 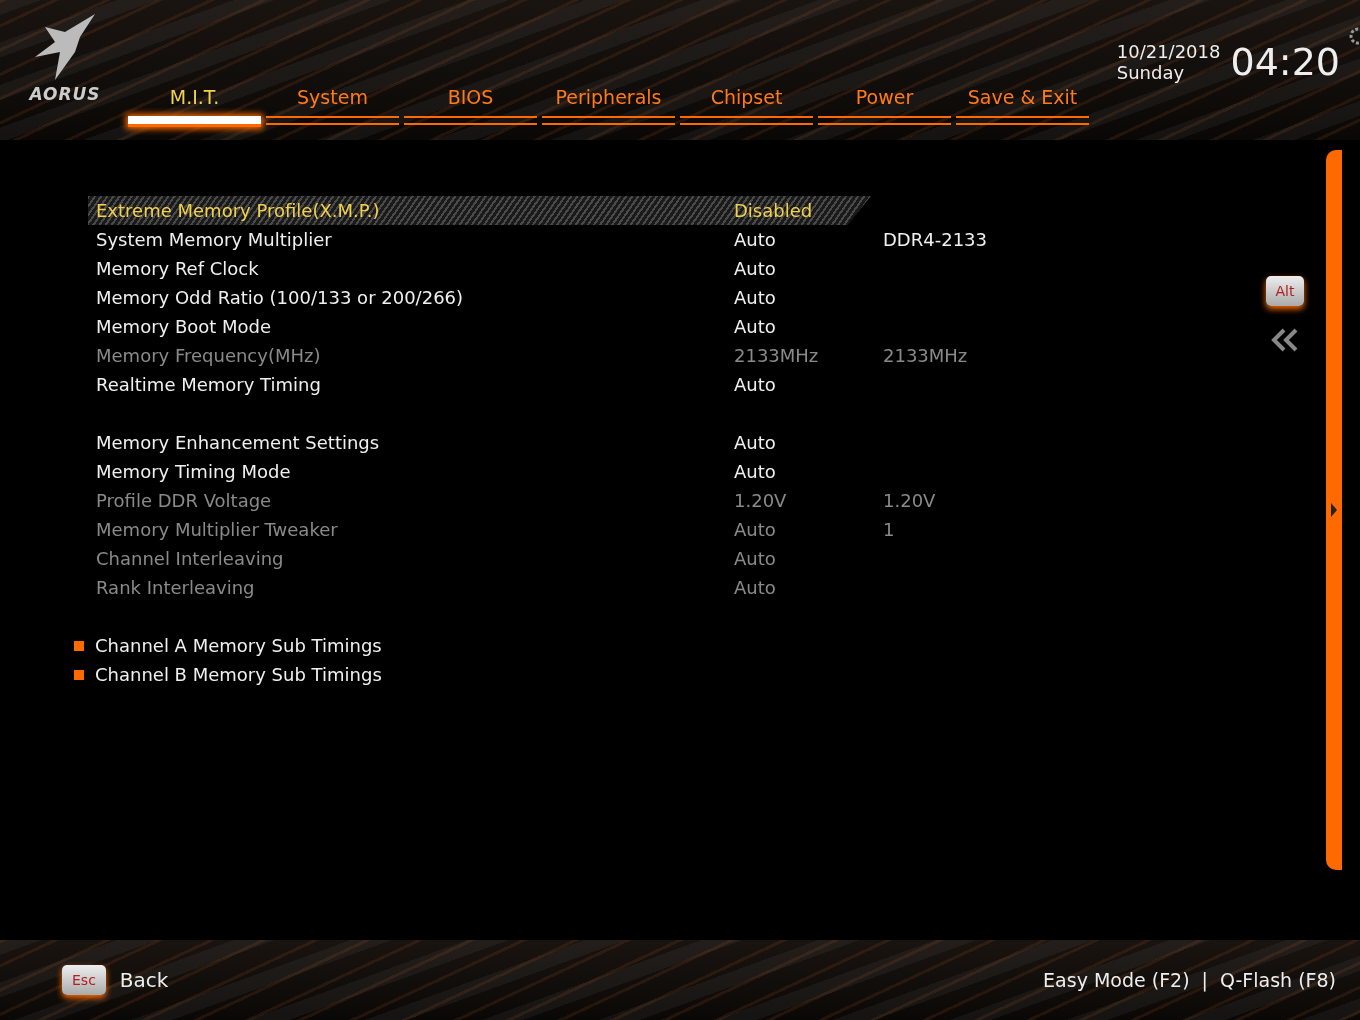 What do you see at coordinates (470, 106) in the screenshot?
I see `menu-tab: BIOS` at bounding box center [470, 106].